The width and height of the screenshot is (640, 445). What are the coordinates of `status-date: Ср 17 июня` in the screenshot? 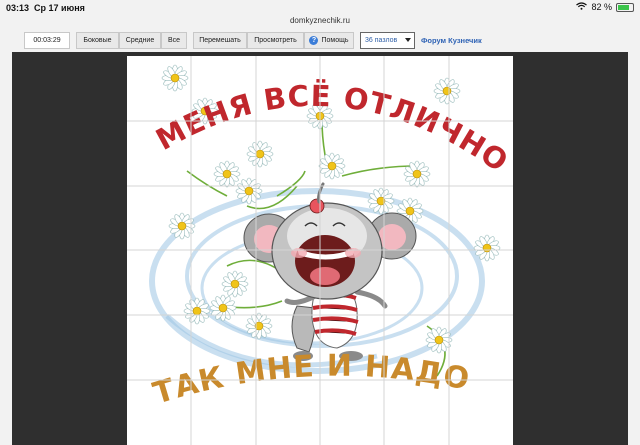 It's located at (59, 8).